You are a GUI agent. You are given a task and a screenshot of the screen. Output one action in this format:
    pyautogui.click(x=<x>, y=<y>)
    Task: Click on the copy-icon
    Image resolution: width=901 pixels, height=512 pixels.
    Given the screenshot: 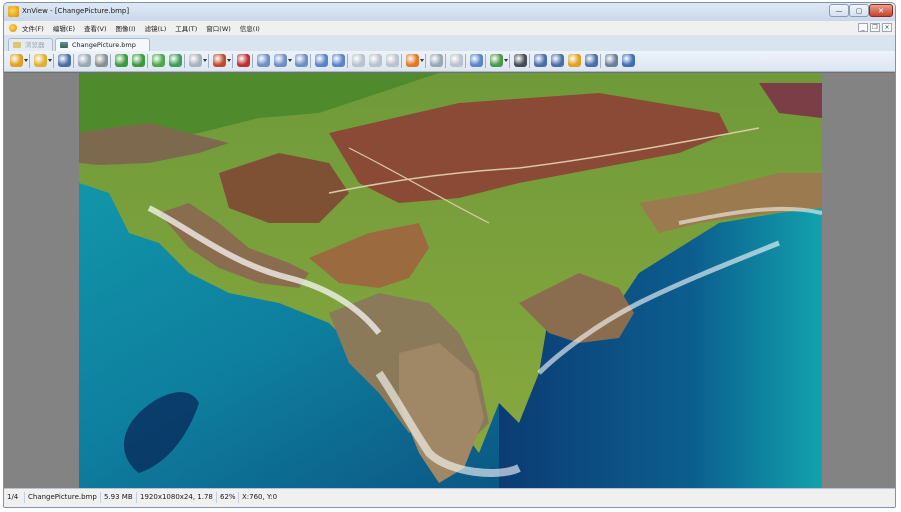 What is the action you would take?
    pyautogui.click(x=392, y=60)
    